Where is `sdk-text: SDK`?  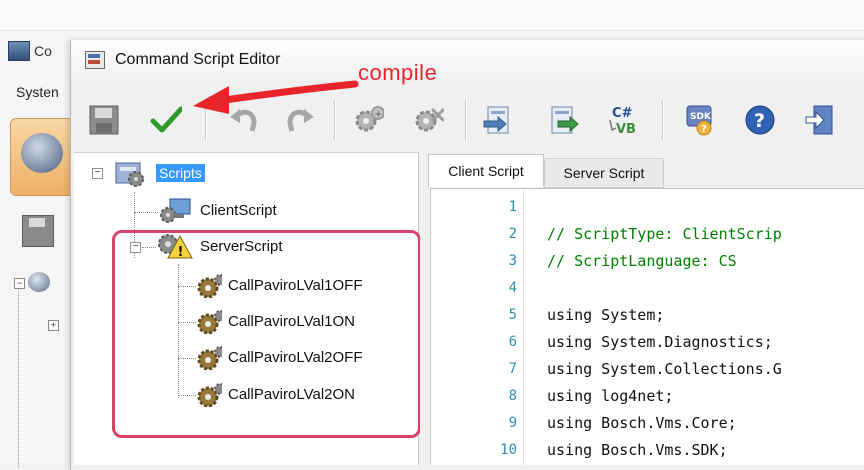
sdk-text: SDK is located at coordinates (701, 117).